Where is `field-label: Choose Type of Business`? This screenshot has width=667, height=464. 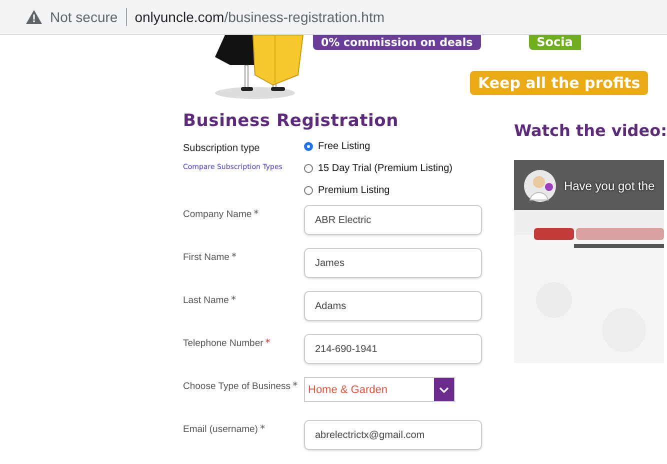 field-label: Choose Type of Business is located at coordinates (237, 386).